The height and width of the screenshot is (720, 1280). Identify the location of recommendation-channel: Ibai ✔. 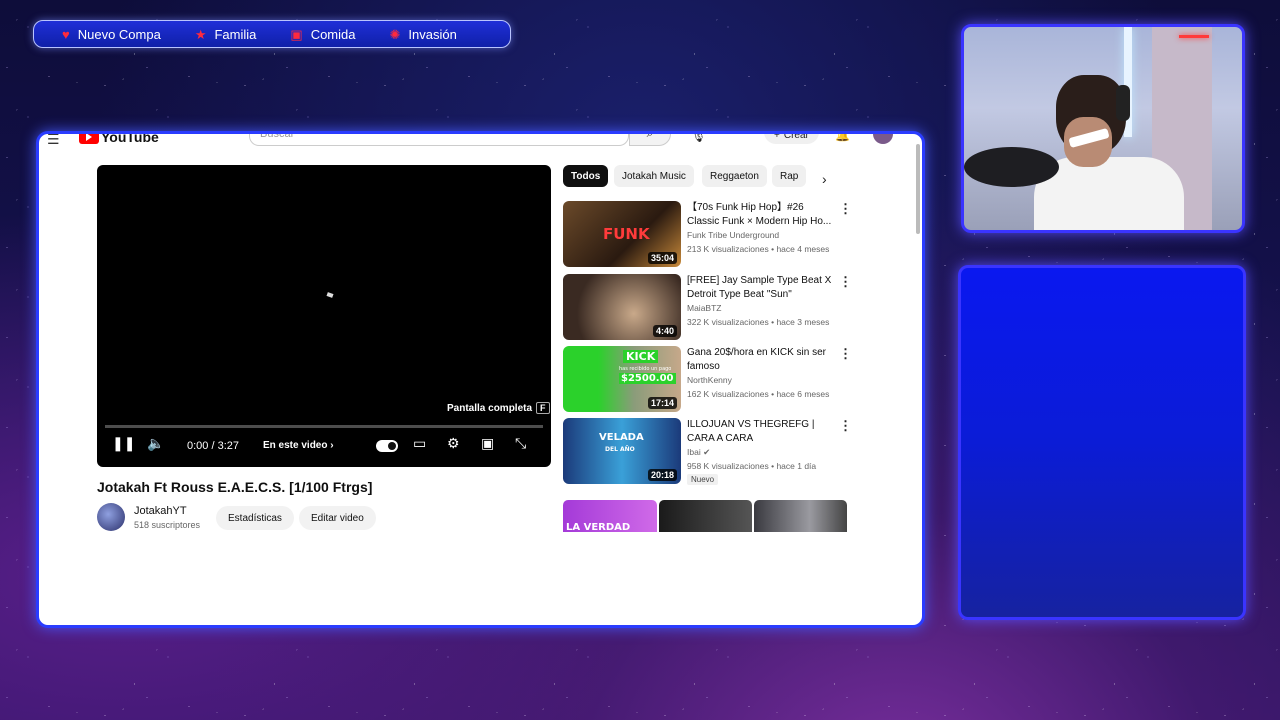
(698, 452).